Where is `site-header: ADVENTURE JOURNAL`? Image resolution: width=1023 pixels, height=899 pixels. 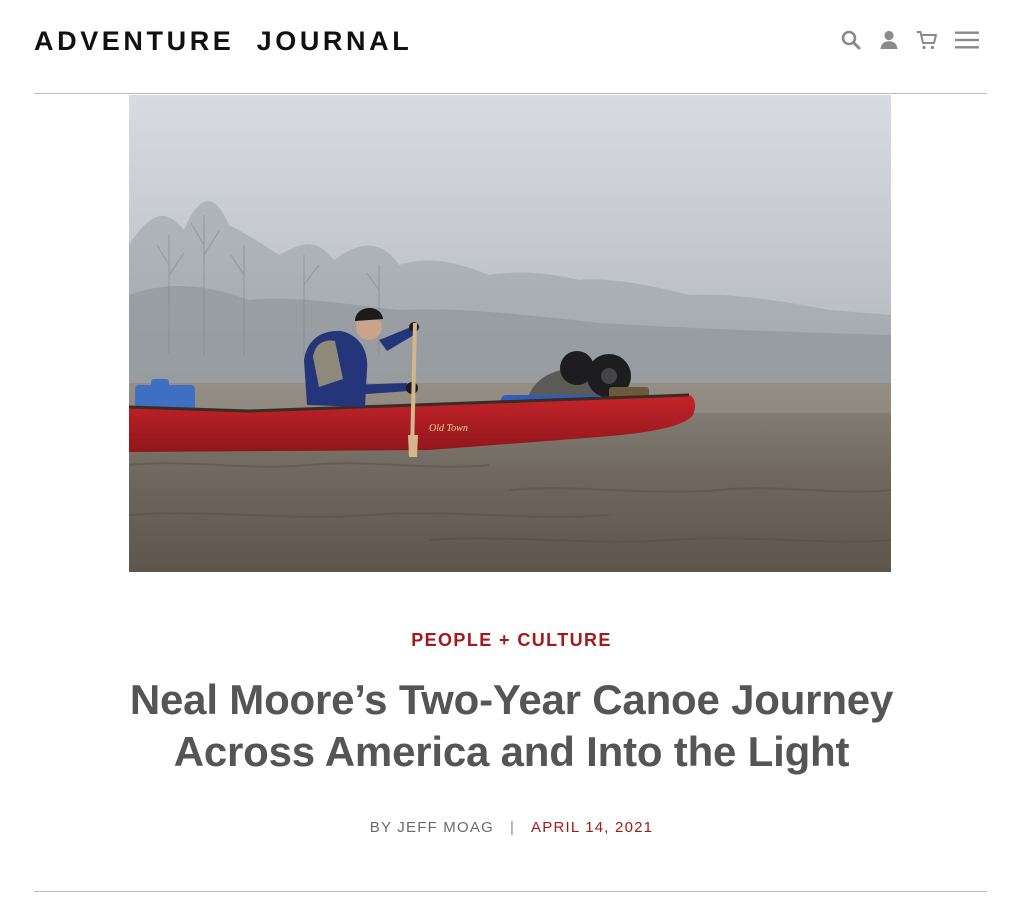
site-header: ADVENTURE JOURNAL is located at coordinates (510, 47).